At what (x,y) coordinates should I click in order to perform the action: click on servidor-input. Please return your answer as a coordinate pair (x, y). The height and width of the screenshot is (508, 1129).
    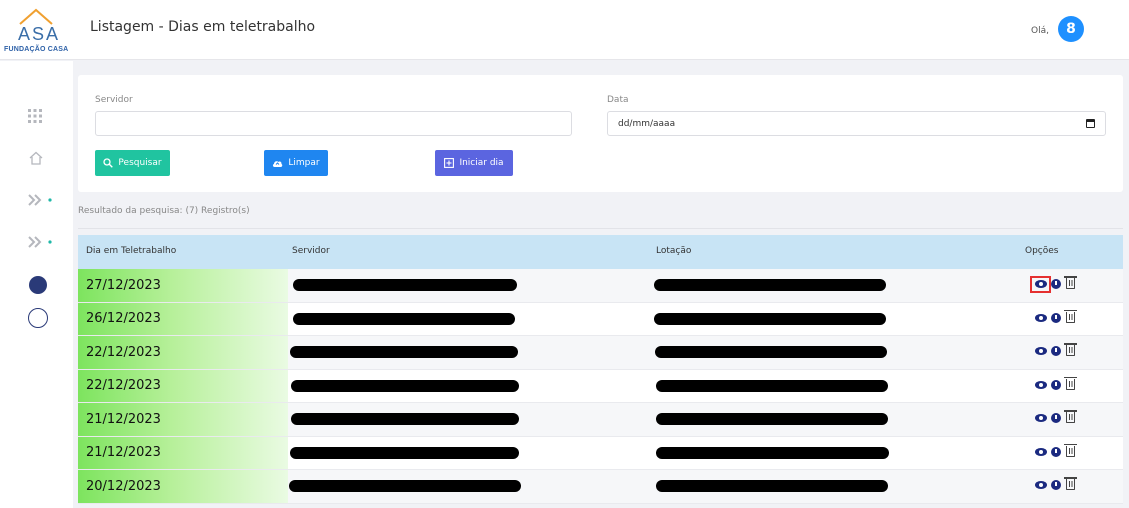
    Looking at the image, I should click on (333, 123).